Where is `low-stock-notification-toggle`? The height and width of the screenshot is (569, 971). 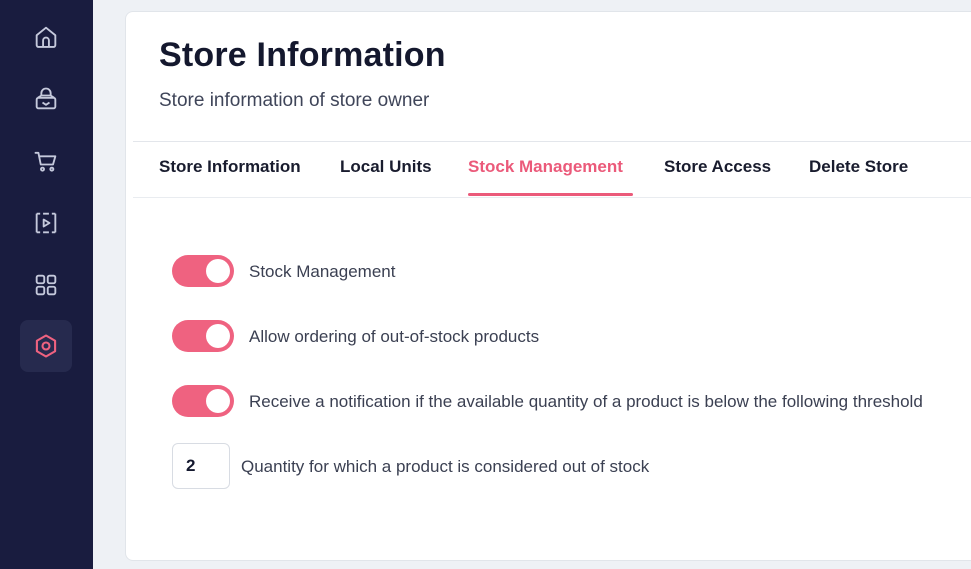 low-stock-notification-toggle is located at coordinates (203, 401).